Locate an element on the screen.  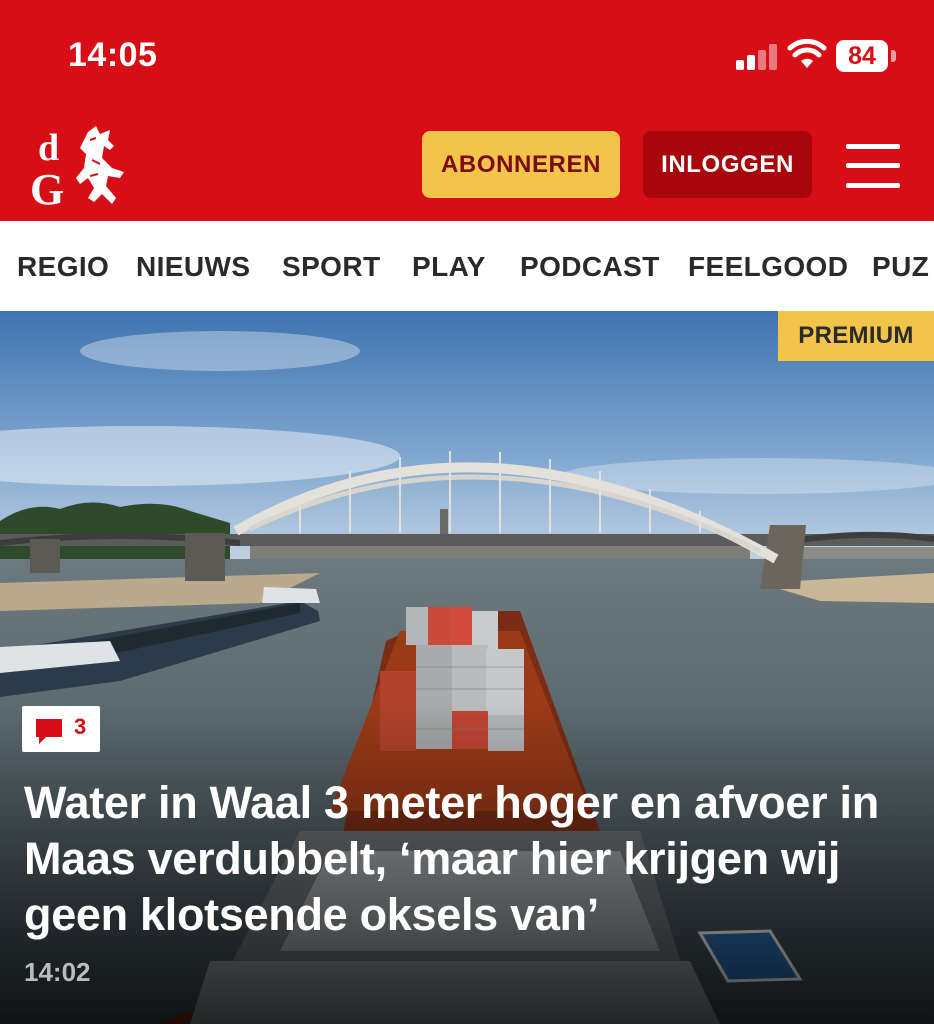
nav-item-sport: SPORT is located at coordinates (331, 267).